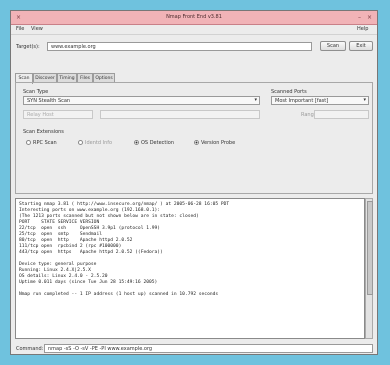 Image resolution: width=390 pixels, height=365 pixels. Describe the element at coordinates (30, 349) in the screenshot. I see `command-label: Command:` at that location.